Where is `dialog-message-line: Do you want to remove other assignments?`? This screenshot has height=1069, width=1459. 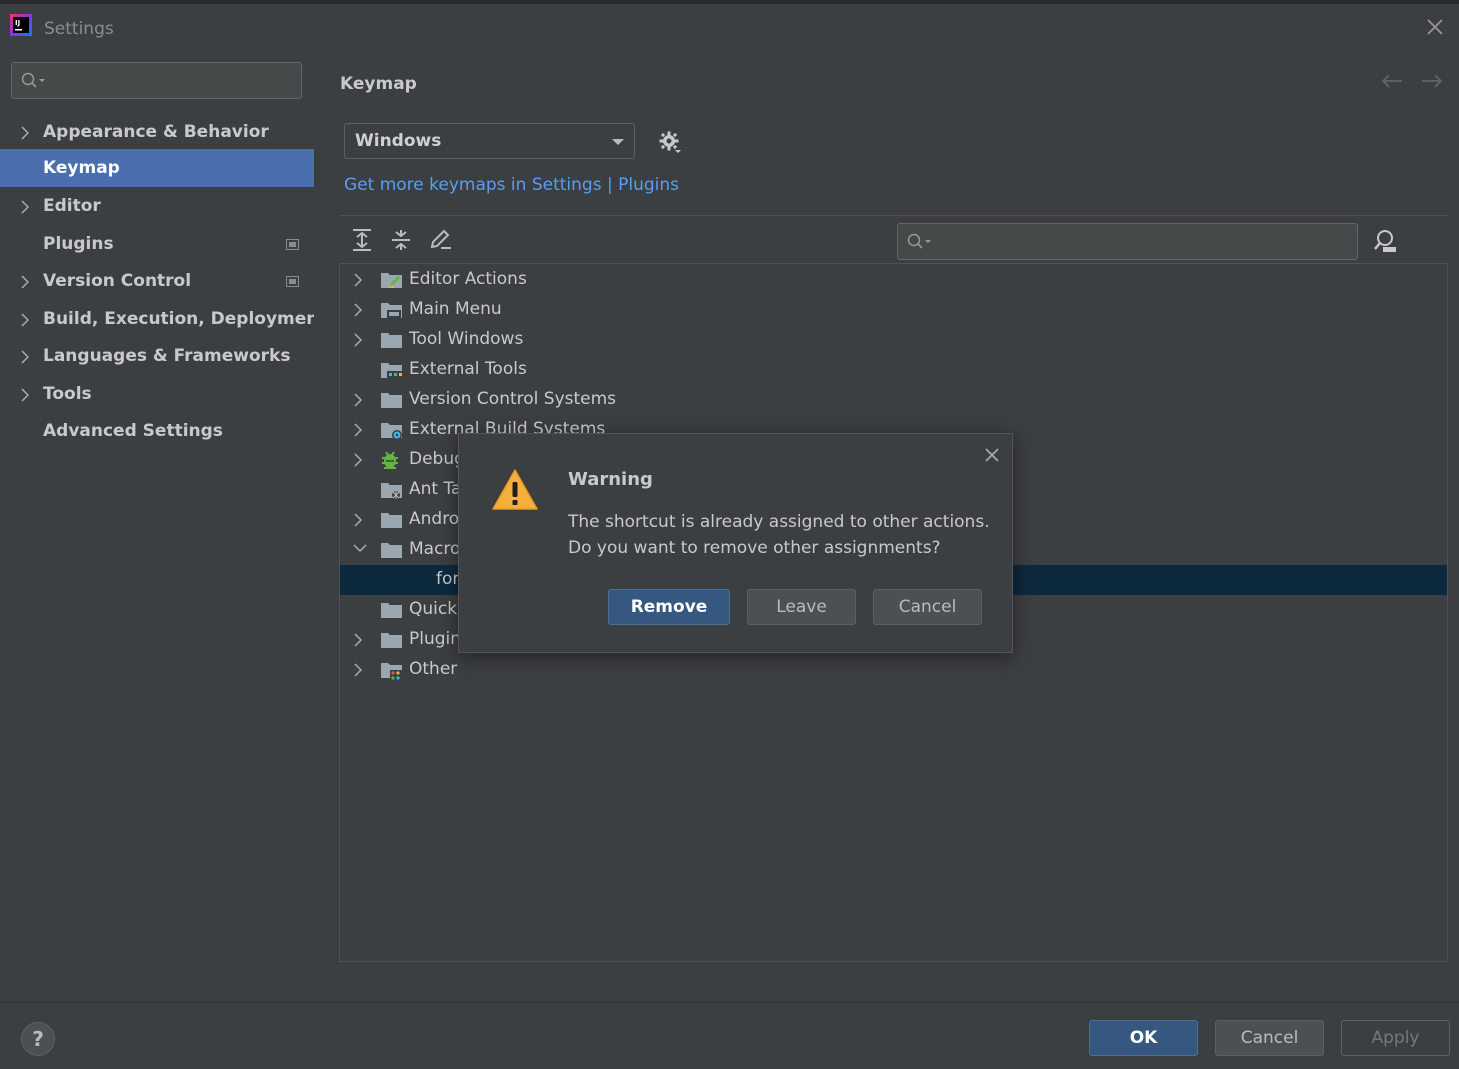 dialog-message-line: Do you want to remove other assignments? is located at coordinates (754, 548).